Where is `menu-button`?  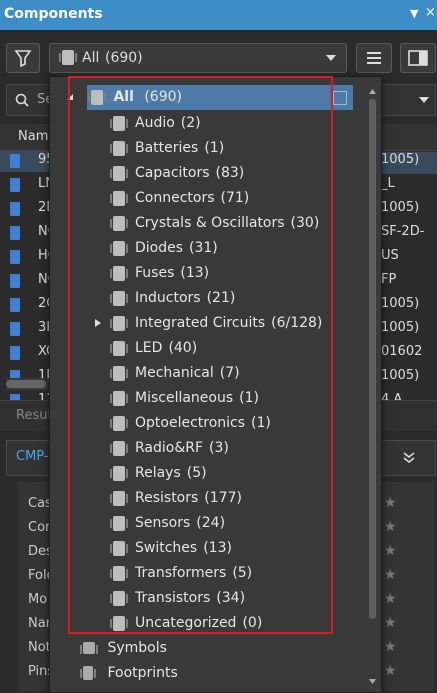
menu-button is located at coordinates (374, 58).